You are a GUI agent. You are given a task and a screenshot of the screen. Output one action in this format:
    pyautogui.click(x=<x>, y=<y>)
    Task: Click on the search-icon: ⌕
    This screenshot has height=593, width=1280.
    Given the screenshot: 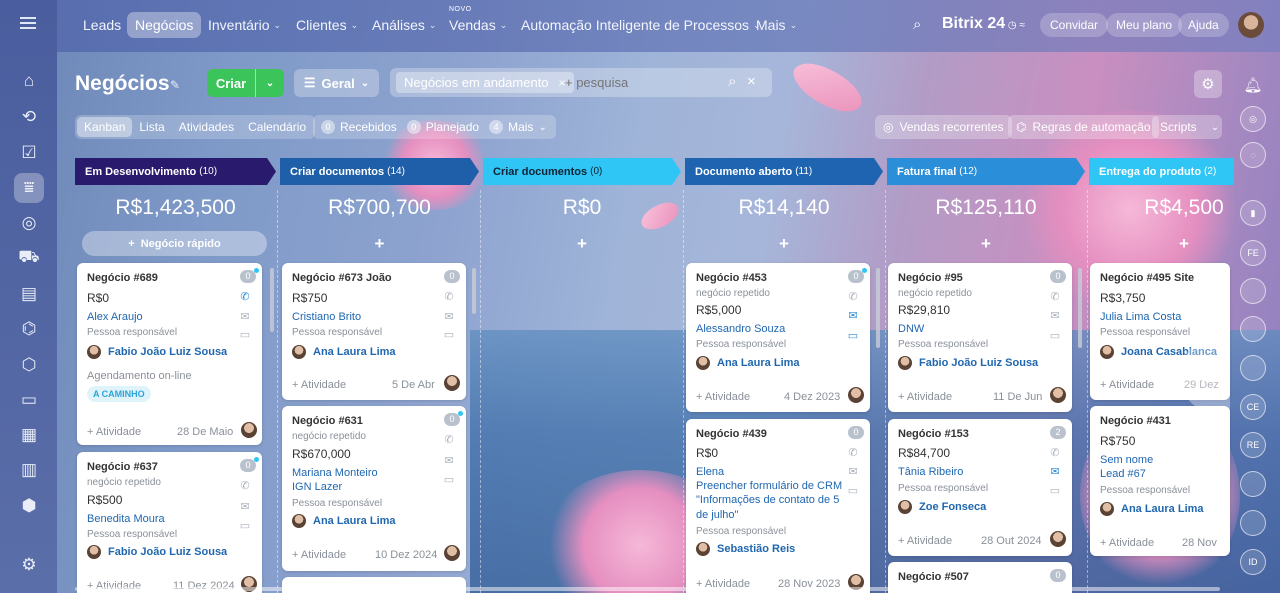 What is the action you would take?
    pyautogui.click(x=917, y=24)
    